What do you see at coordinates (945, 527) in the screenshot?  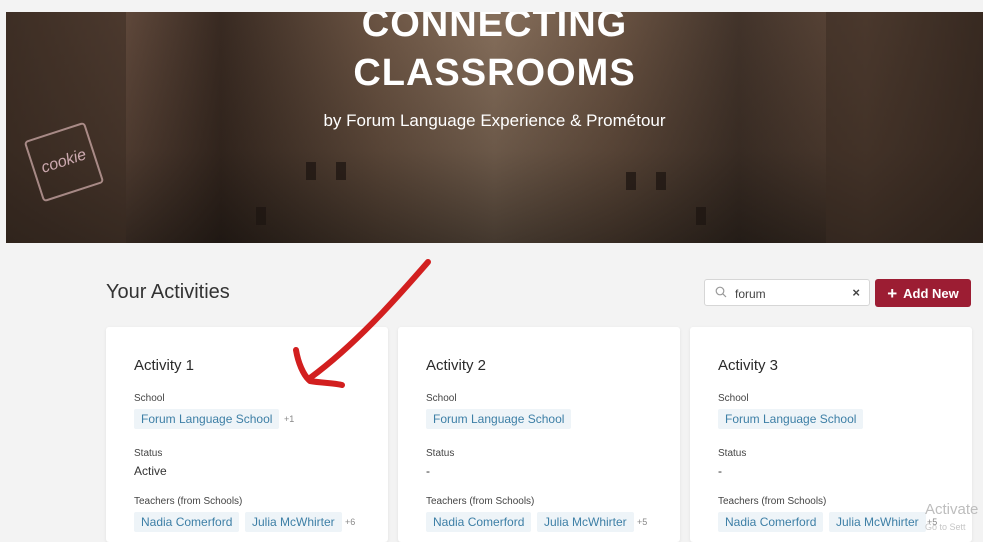 I see `os-activation-watermark-sub: Go to Sett` at bounding box center [945, 527].